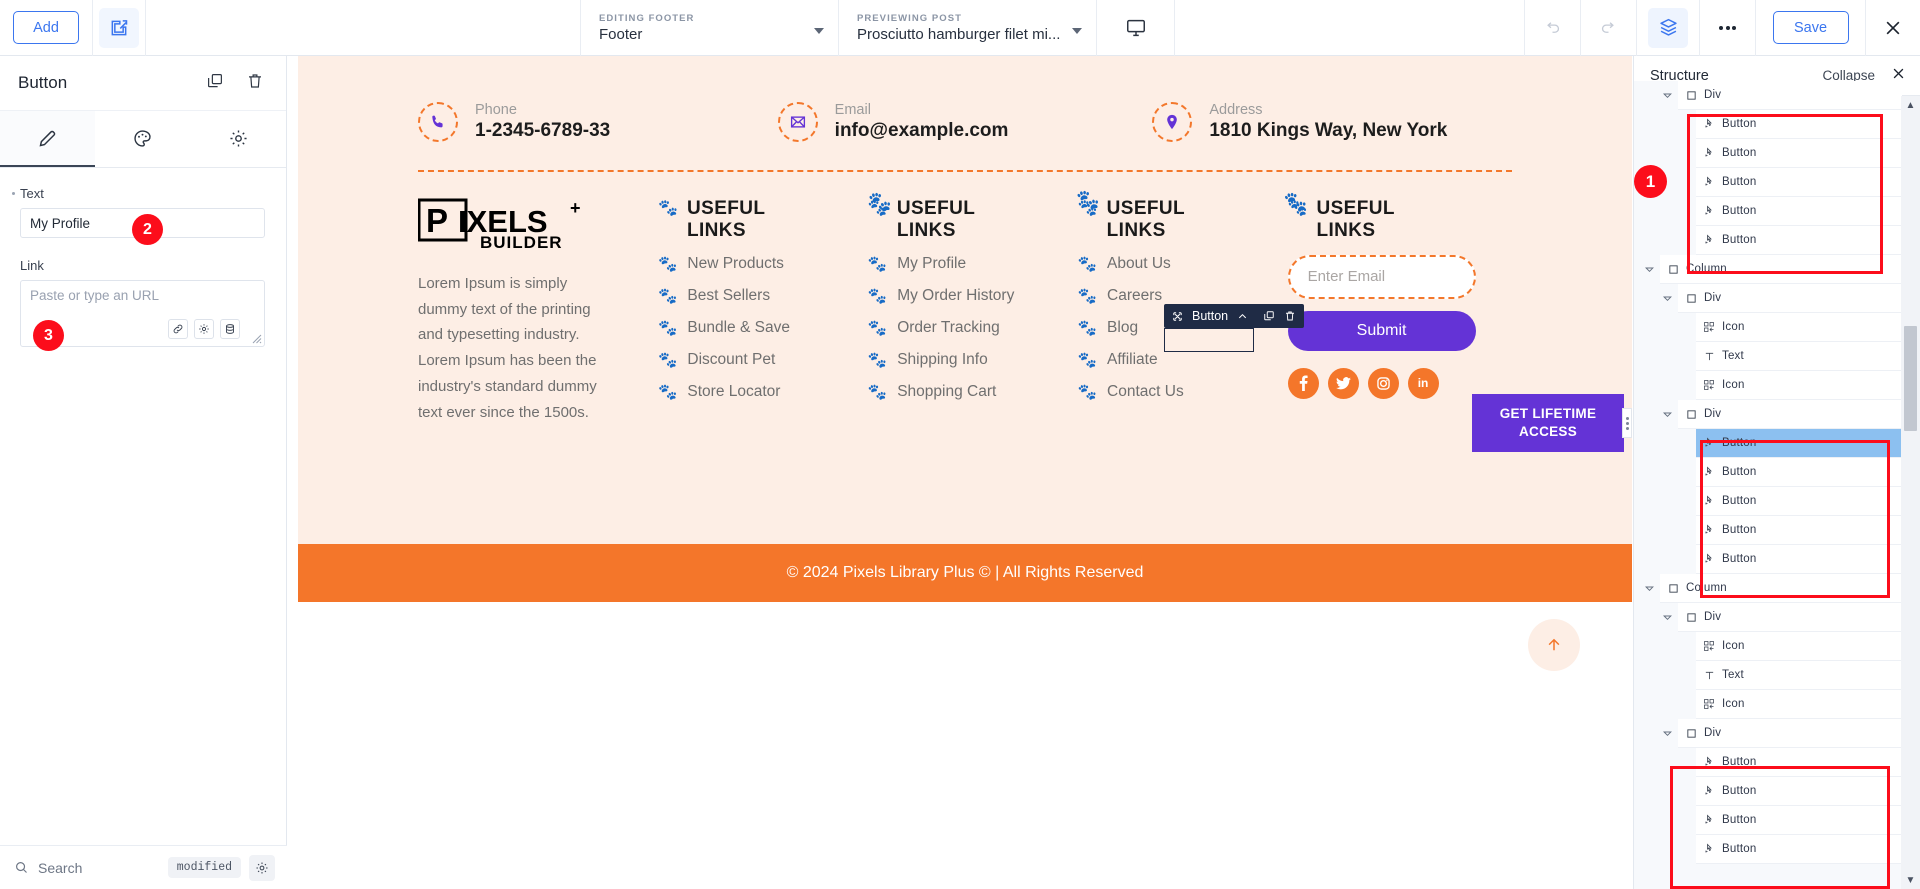 Image resolution: width=1920 pixels, height=889 pixels. Describe the element at coordinates (1910, 105) in the screenshot. I see `scroll-up-icon: ▲` at that location.